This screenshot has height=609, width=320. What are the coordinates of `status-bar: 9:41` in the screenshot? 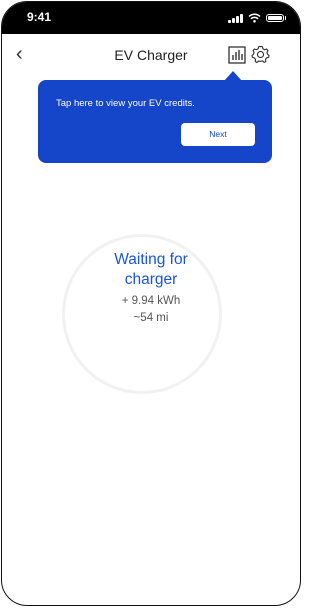 It's located at (151, 18).